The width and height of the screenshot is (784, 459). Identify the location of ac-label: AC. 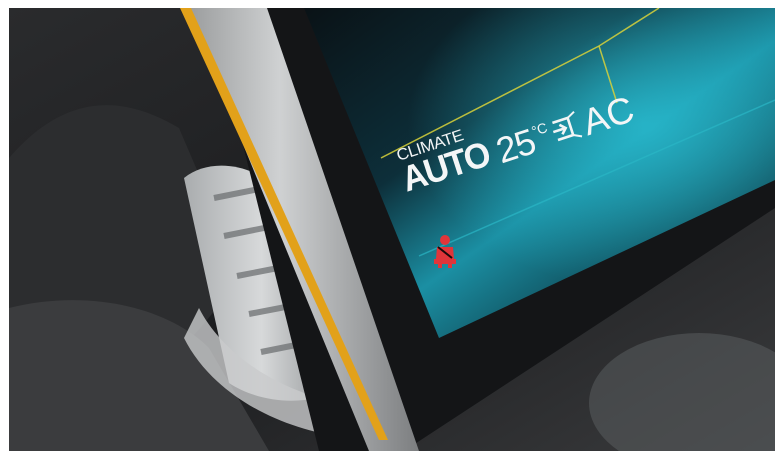
(608, 116).